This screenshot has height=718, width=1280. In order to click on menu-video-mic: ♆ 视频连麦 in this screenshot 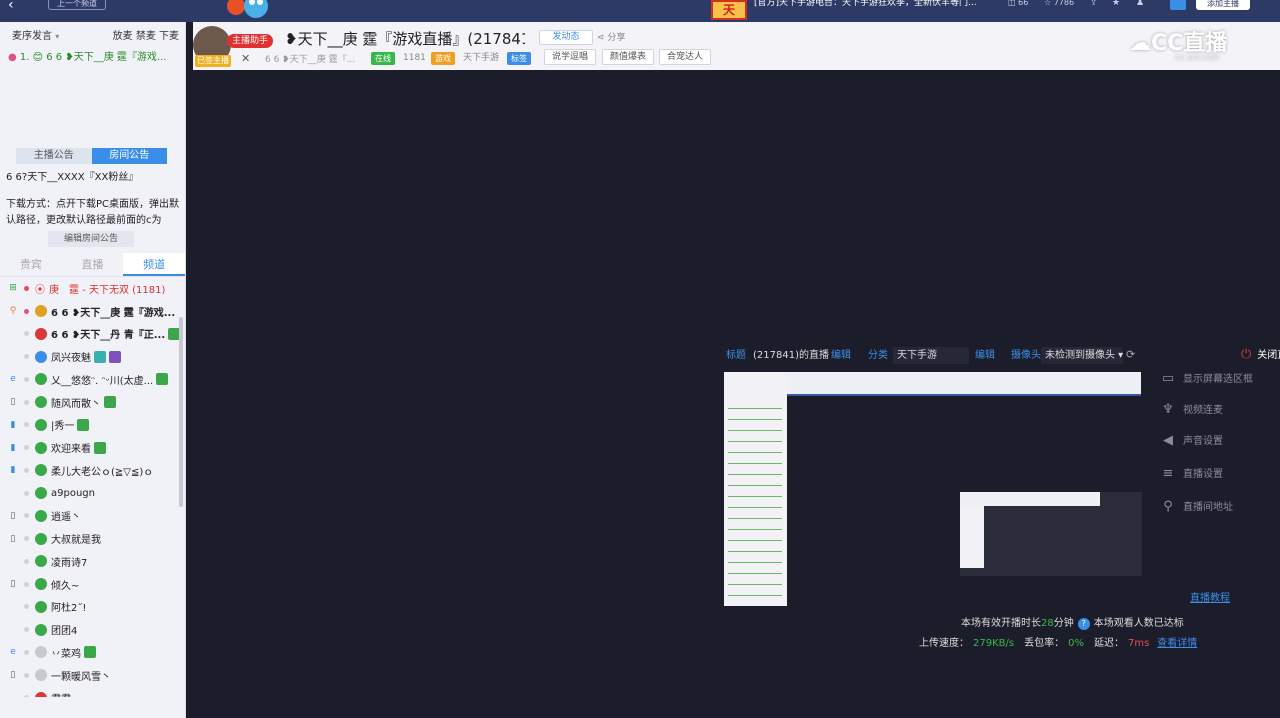, I will do `click(1214, 410)`.